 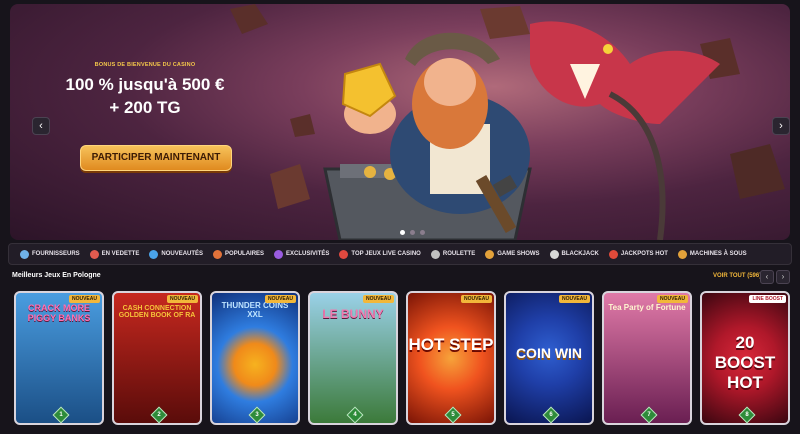 I want to click on category-popular: POPULAIRES, so click(x=238, y=254).